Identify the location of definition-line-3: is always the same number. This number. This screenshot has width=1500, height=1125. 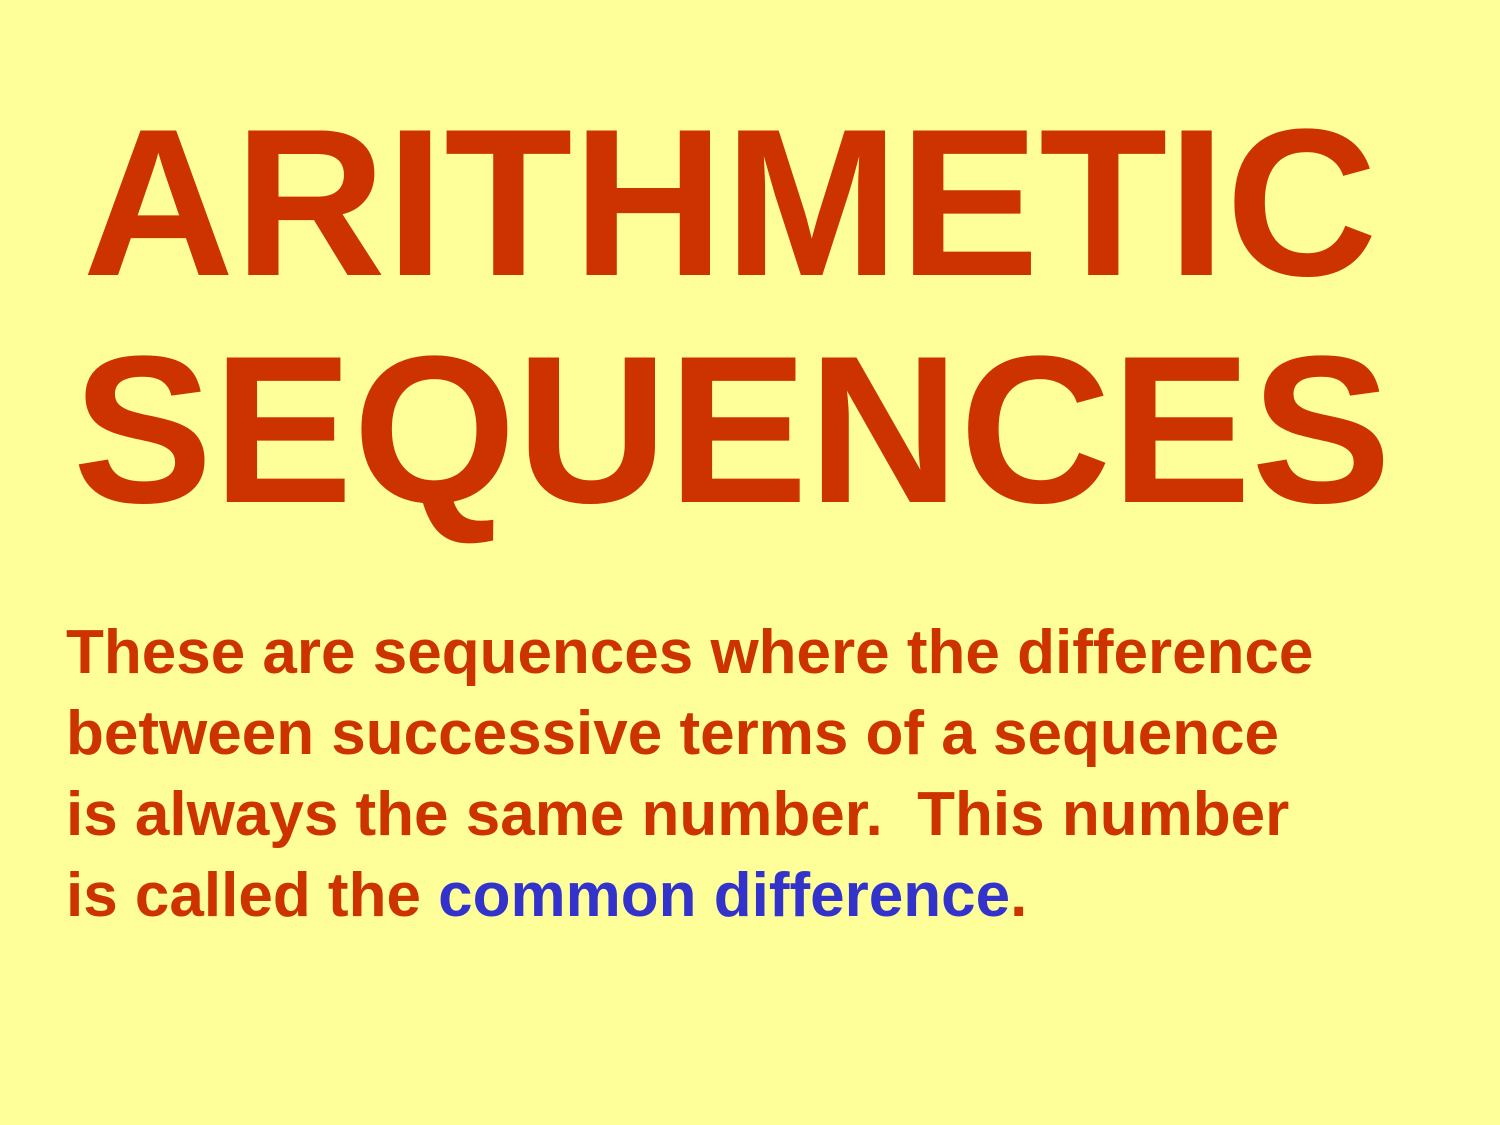
(678, 814).